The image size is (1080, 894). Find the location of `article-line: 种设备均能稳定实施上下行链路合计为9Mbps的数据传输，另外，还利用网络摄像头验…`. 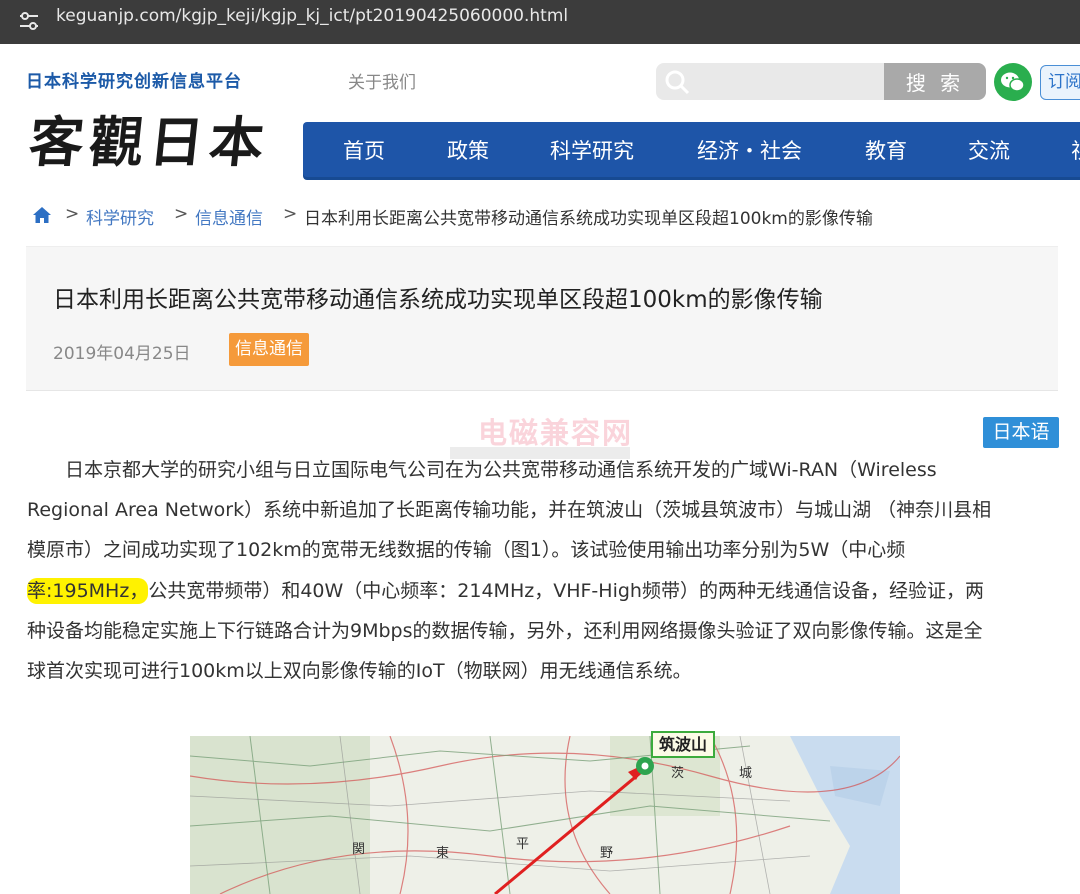

article-line: 种设备均能稳定实施上下行链路合计为9Mbps的数据传输，另外，还利用网络摄像头验… is located at coordinates (505, 631).